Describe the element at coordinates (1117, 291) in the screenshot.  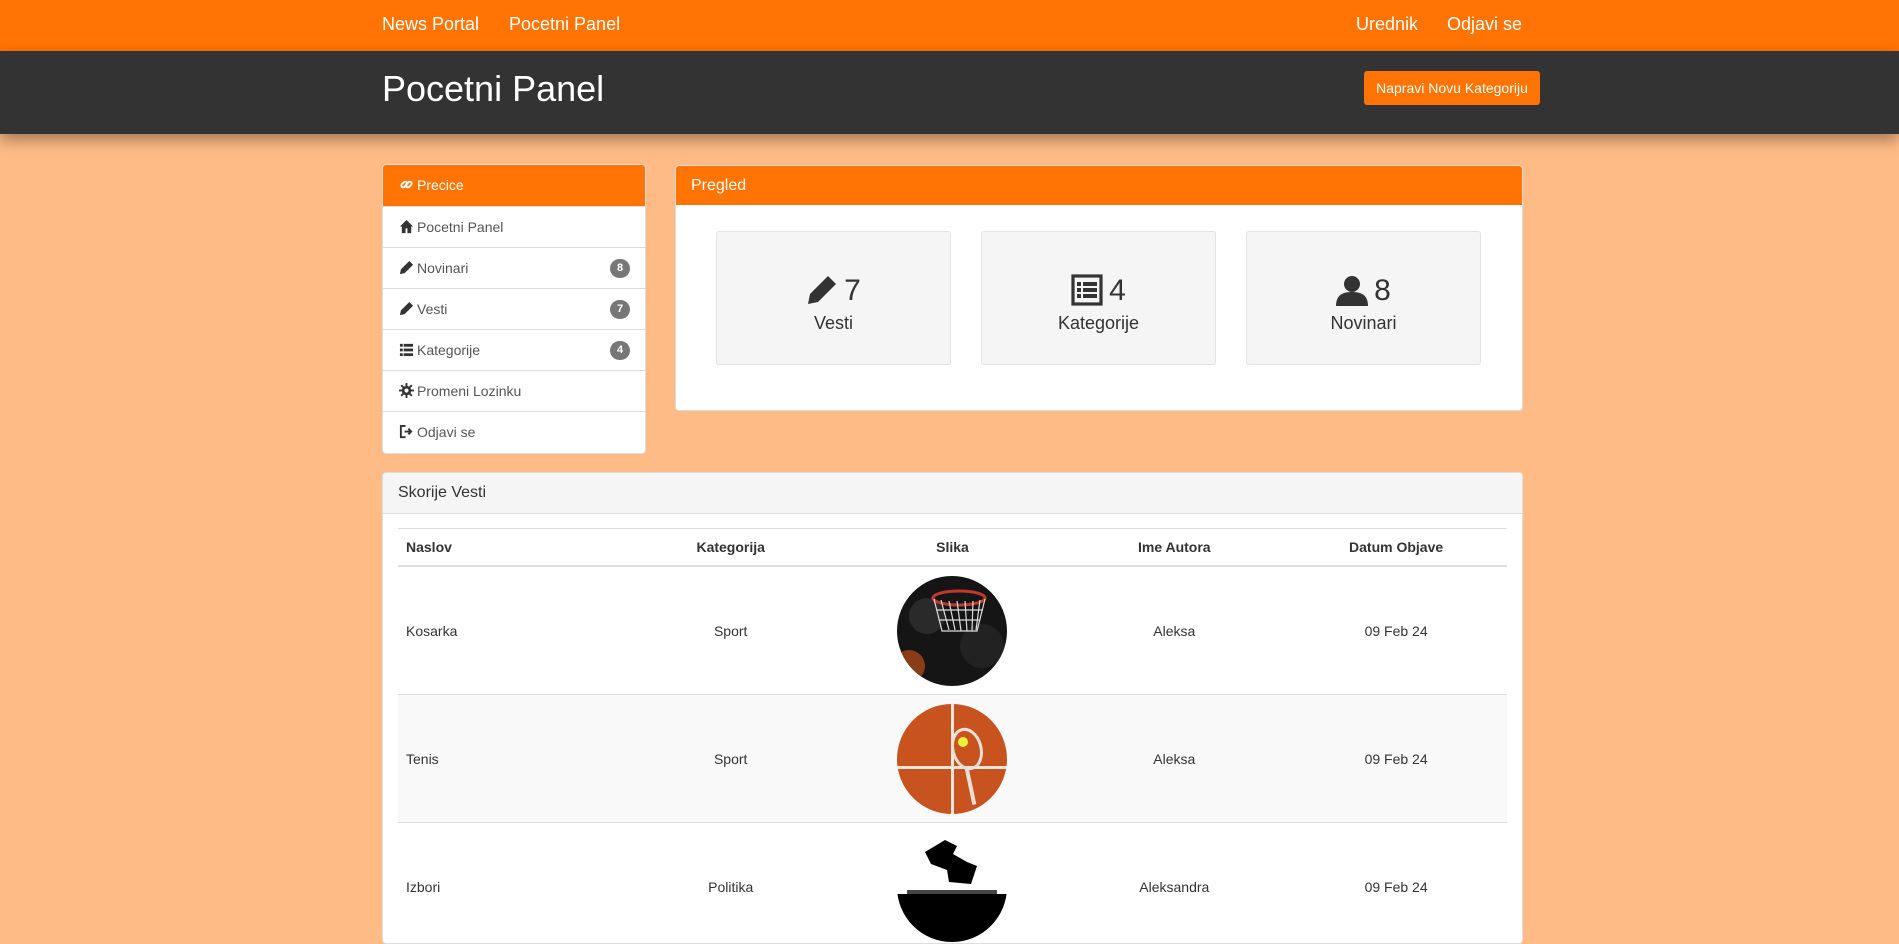
I see `stat-value: 4` at that location.